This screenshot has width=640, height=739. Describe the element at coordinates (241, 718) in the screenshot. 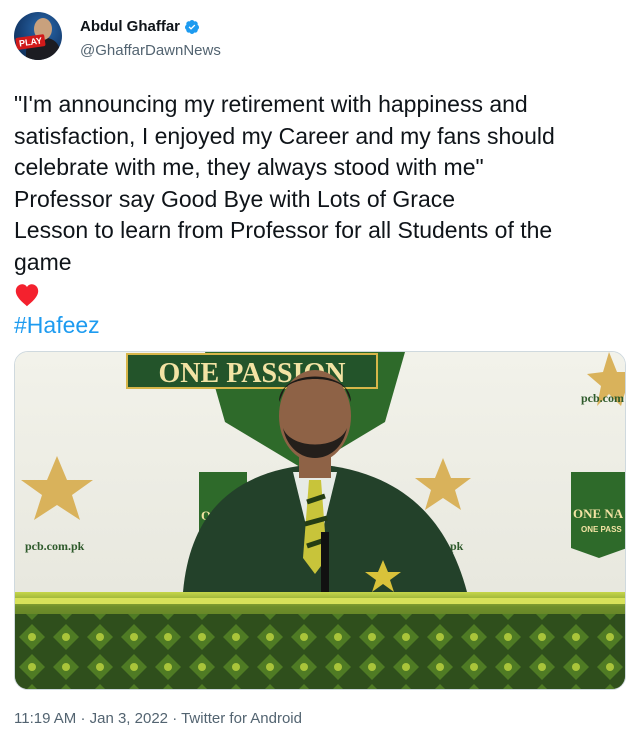

I see `tweet-source: Twitter for Android` at that location.